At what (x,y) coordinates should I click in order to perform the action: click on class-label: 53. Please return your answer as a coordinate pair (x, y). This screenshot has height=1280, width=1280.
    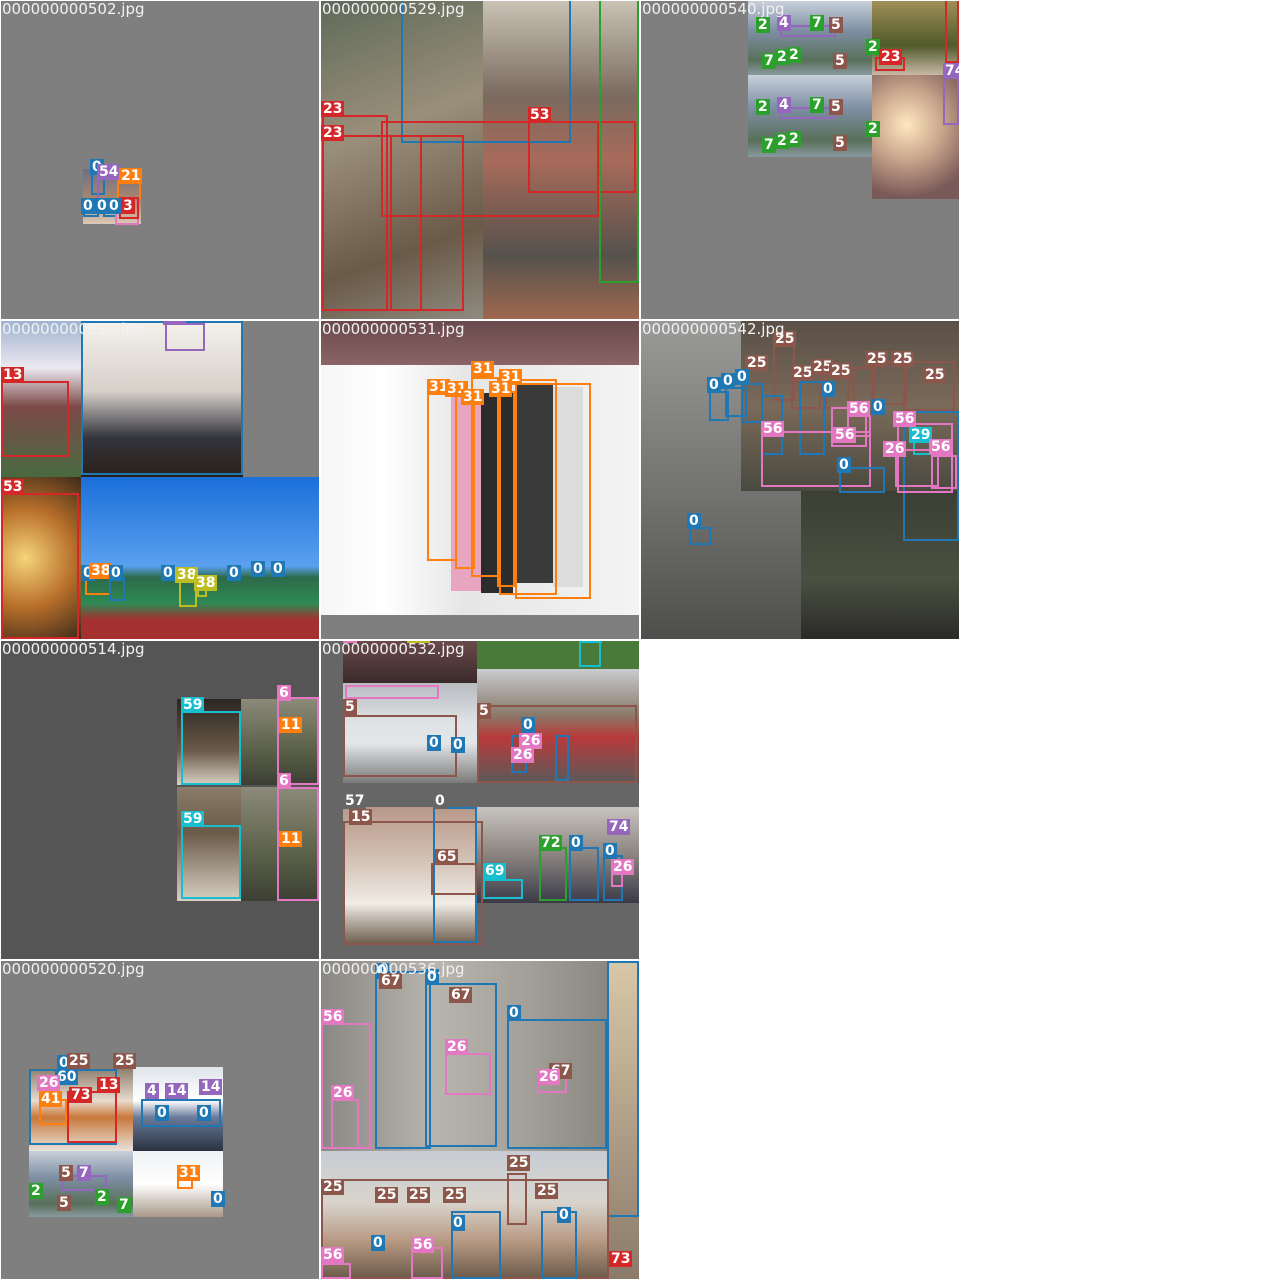
    Looking at the image, I should click on (540, 115).